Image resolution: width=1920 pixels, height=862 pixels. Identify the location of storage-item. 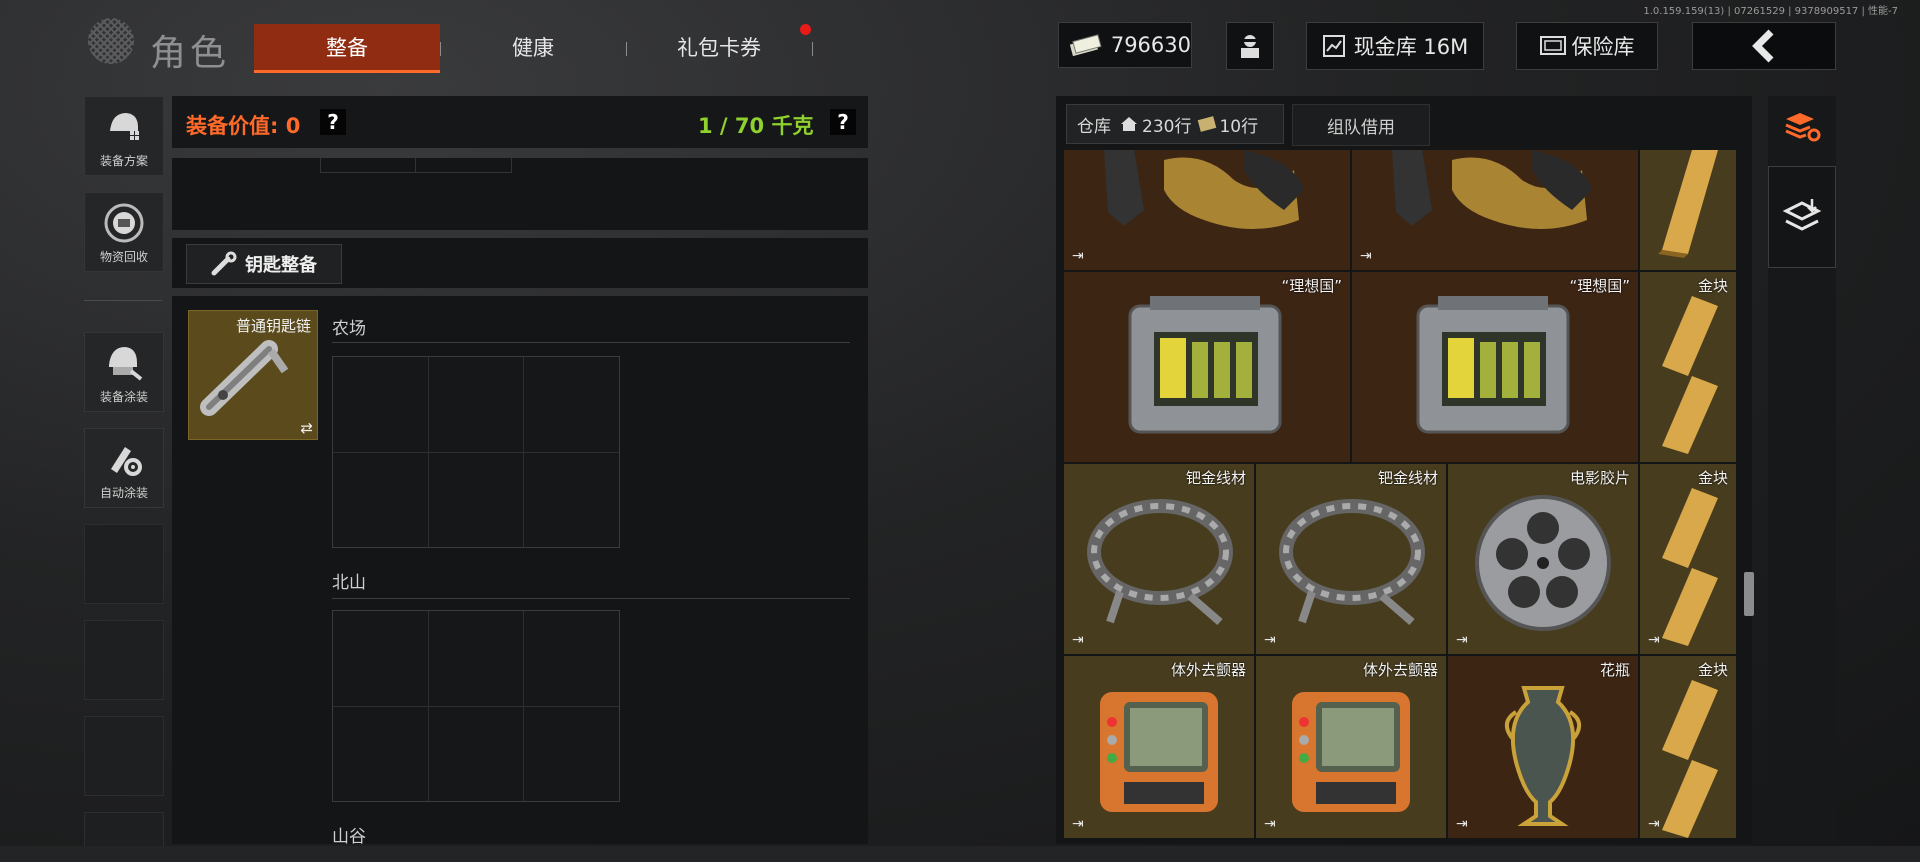
(1688, 210).